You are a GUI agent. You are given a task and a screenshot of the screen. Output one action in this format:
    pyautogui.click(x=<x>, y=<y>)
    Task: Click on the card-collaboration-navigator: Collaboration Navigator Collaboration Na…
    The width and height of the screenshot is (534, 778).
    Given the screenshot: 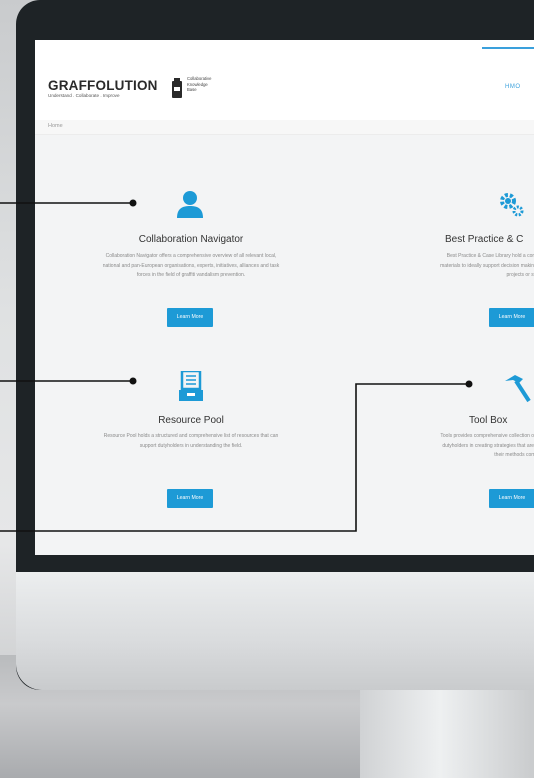 What is the action you would take?
    pyautogui.click(x=191, y=250)
    